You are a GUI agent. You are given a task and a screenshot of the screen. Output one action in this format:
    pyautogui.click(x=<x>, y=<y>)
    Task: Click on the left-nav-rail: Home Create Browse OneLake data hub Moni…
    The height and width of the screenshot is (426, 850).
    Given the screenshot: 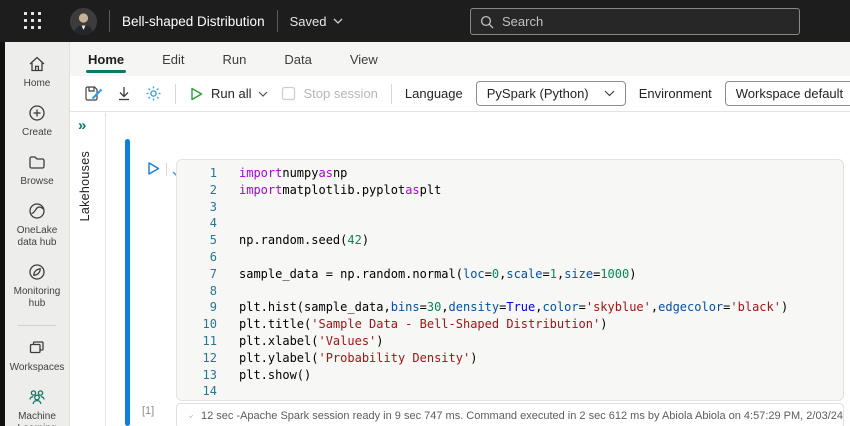 What is the action you would take?
    pyautogui.click(x=35, y=234)
    